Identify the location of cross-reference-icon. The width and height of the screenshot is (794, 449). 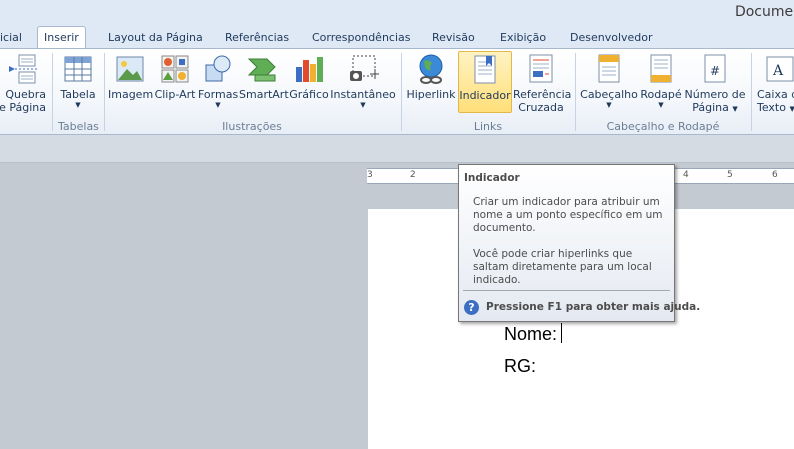
(541, 69).